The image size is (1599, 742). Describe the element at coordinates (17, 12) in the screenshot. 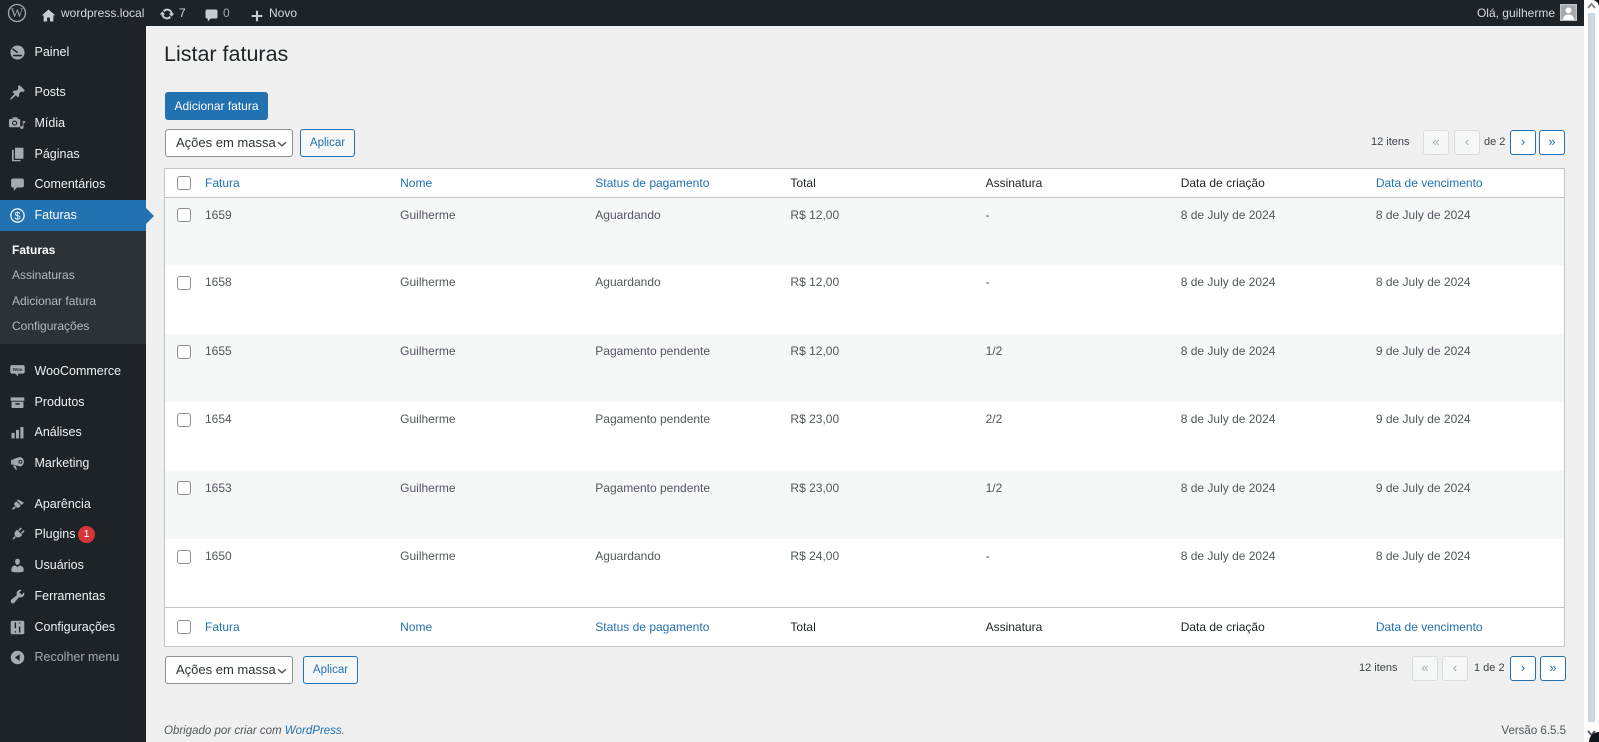

I see `svg-text: W` at that location.